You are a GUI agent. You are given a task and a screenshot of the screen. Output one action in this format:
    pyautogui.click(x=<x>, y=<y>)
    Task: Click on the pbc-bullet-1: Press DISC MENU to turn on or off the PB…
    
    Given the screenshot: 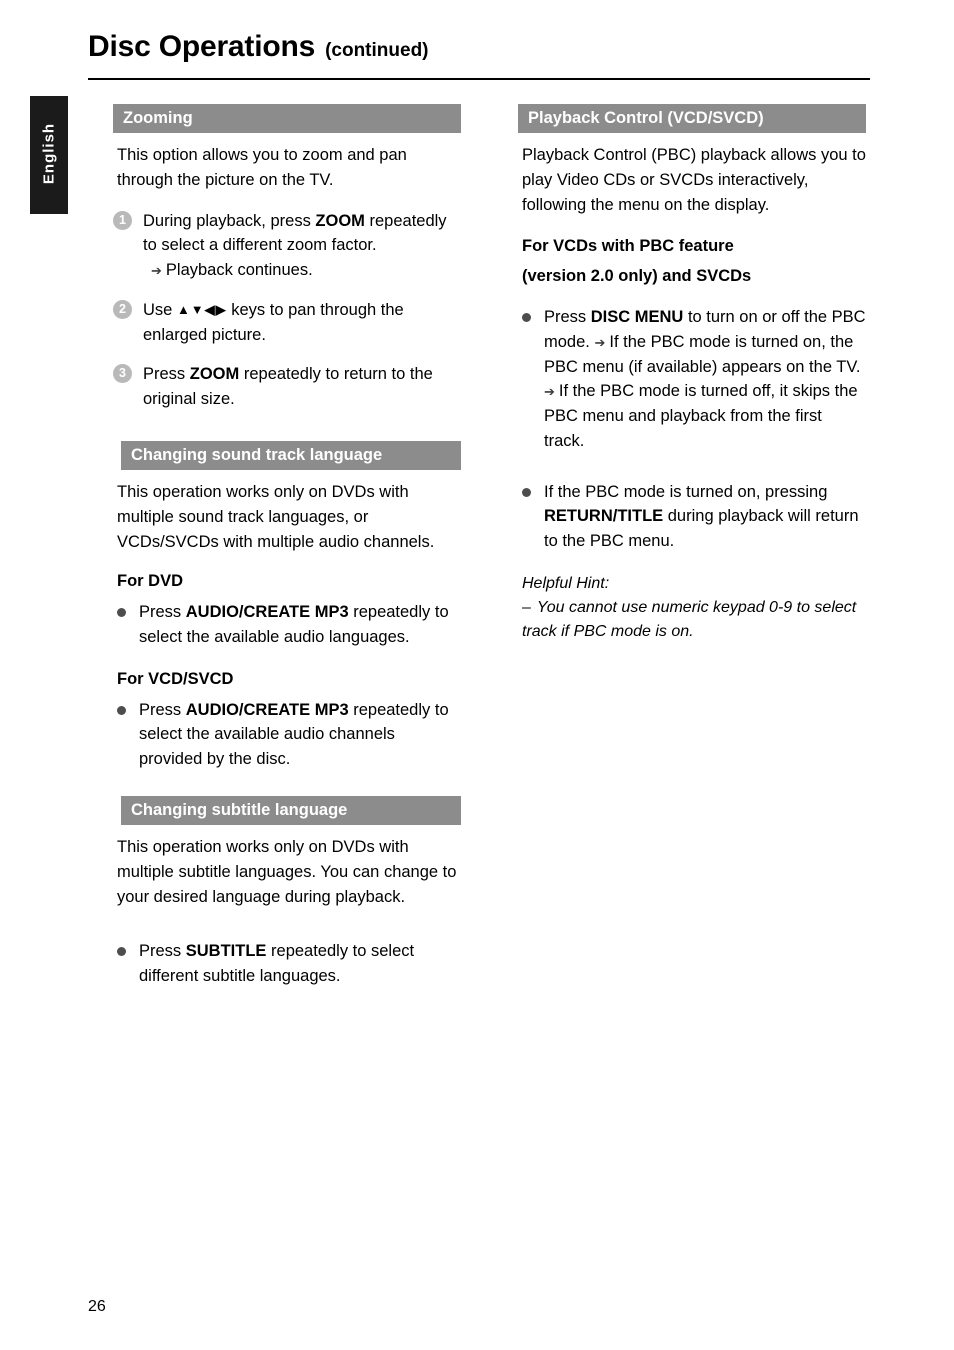 What is the action you would take?
    pyautogui.click(x=692, y=379)
    